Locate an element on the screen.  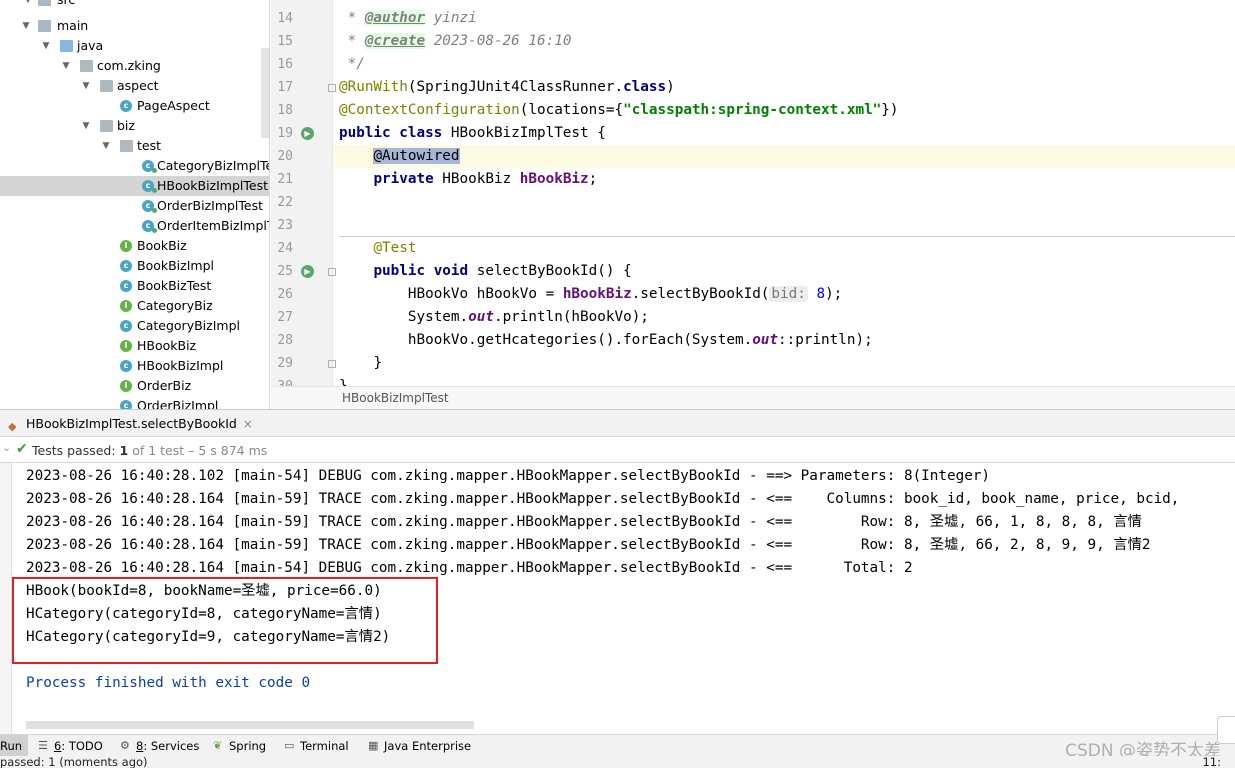
run-tab-bar: ◆ HBookBizImplTest.selectByBookId × is located at coordinates (617, 423).